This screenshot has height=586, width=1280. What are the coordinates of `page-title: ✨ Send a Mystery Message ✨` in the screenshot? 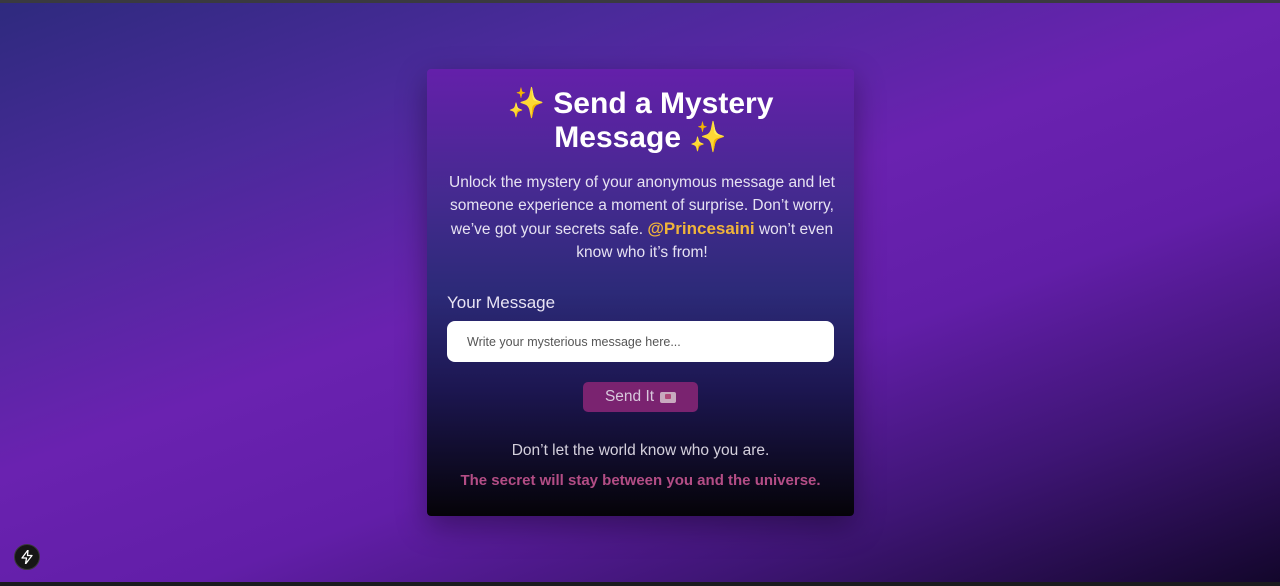 It's located at (641, 121).